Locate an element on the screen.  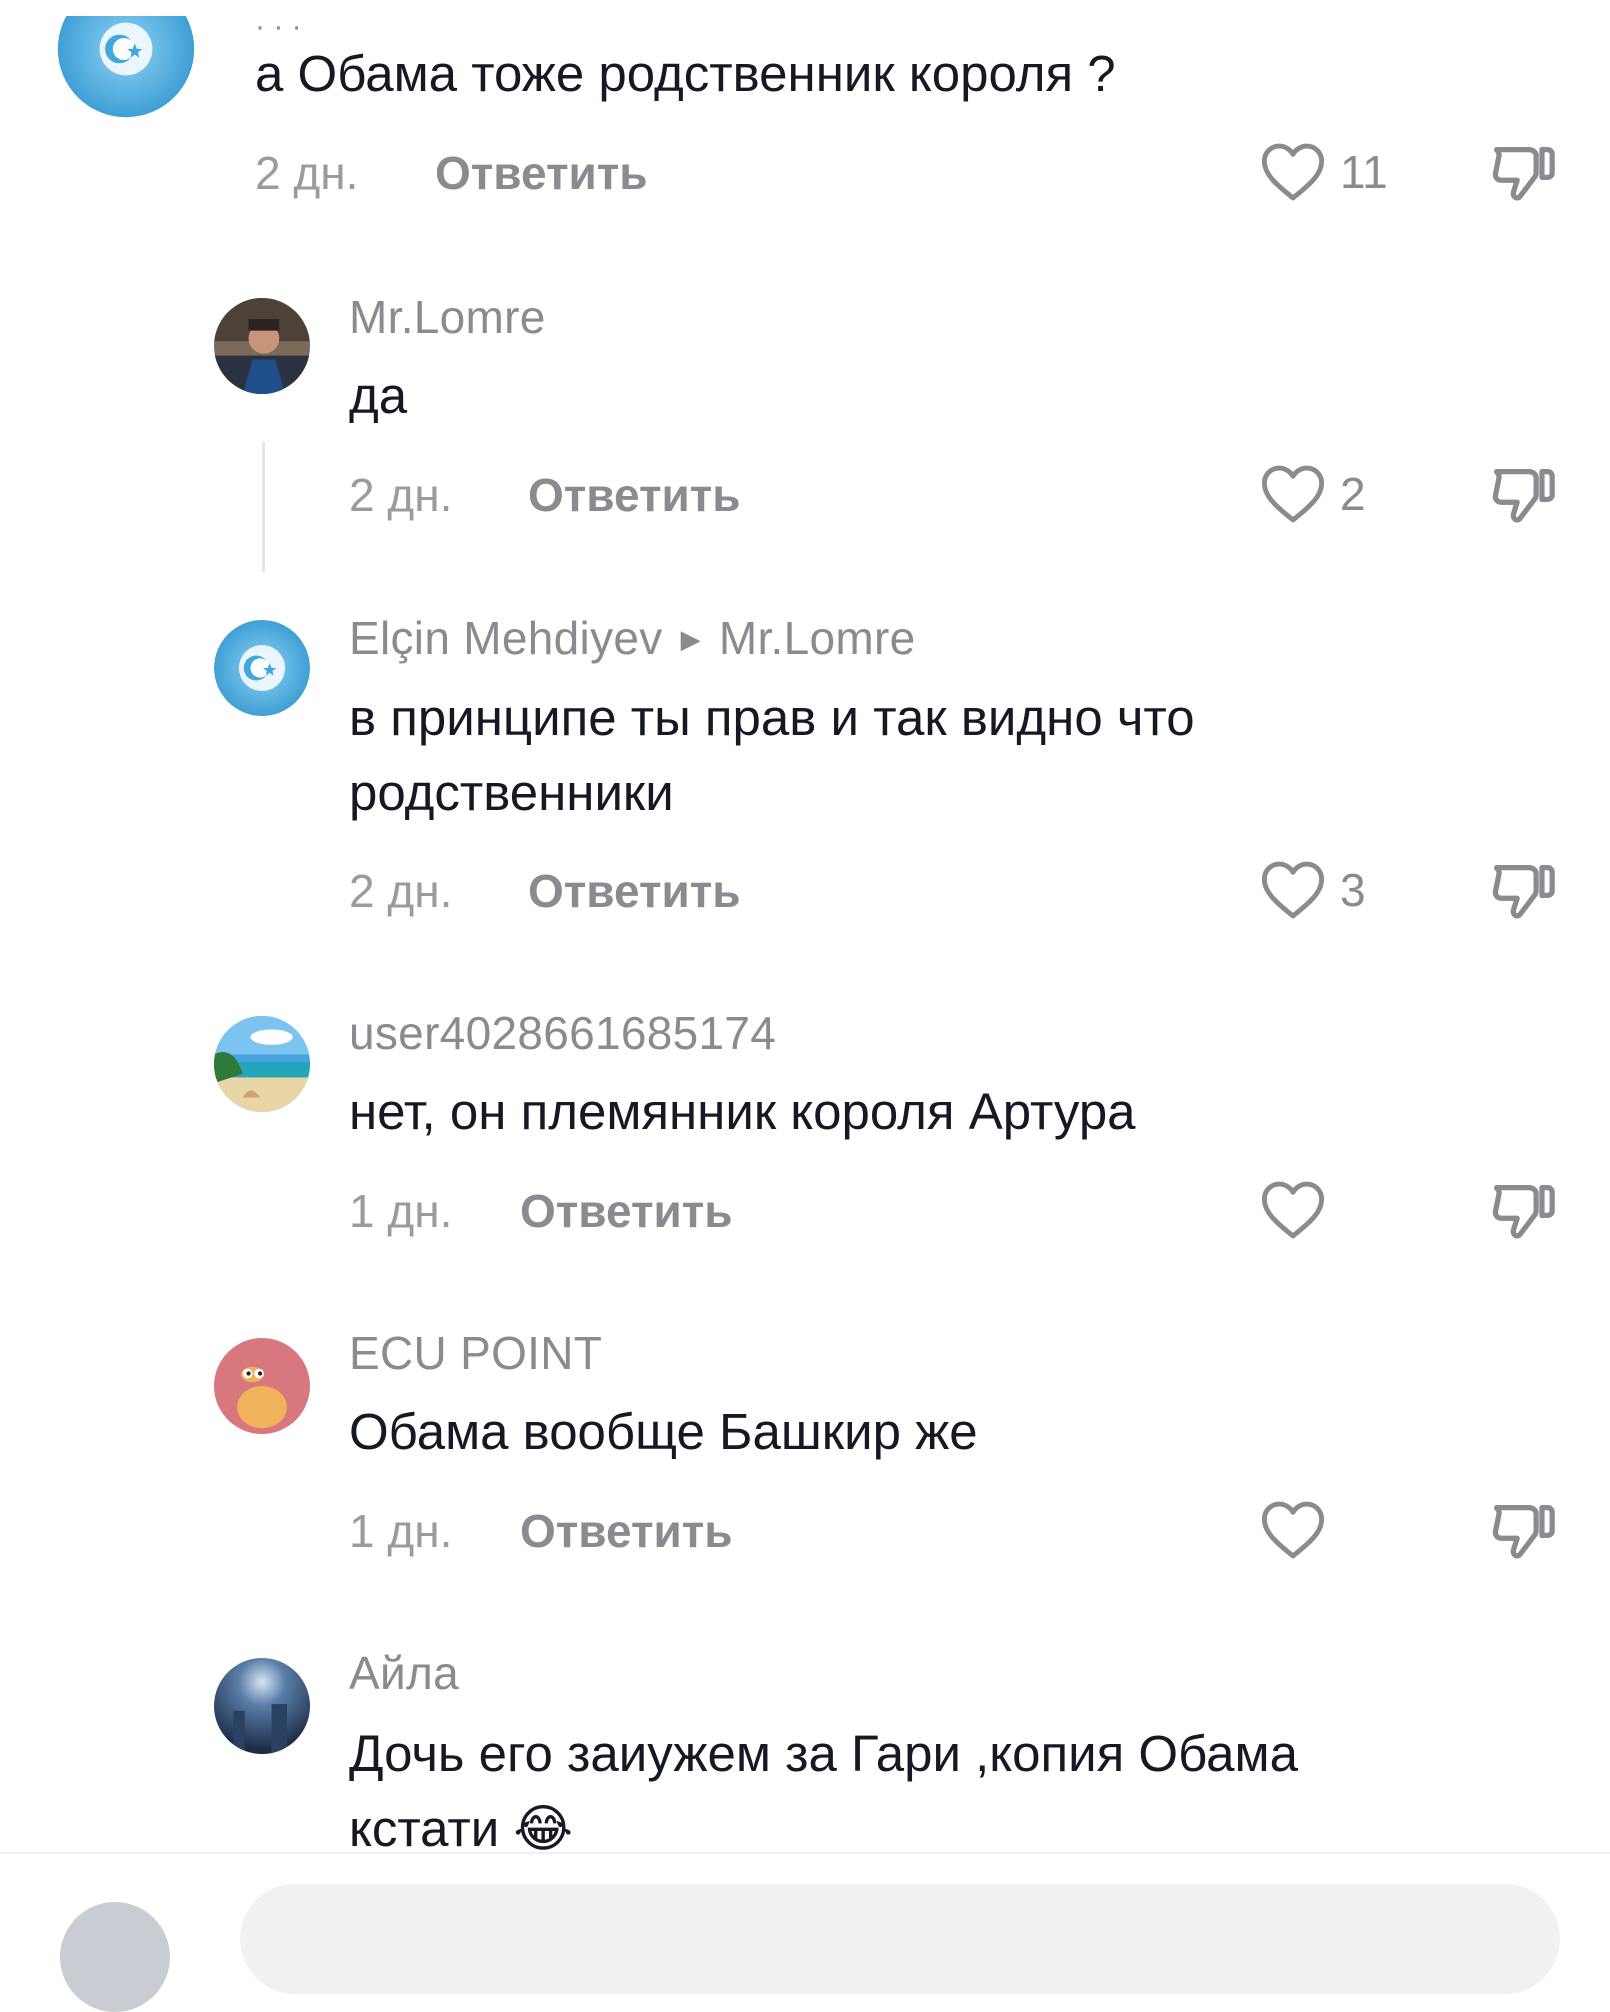
username: ECU POINT is located at coordinates (475, 1353).